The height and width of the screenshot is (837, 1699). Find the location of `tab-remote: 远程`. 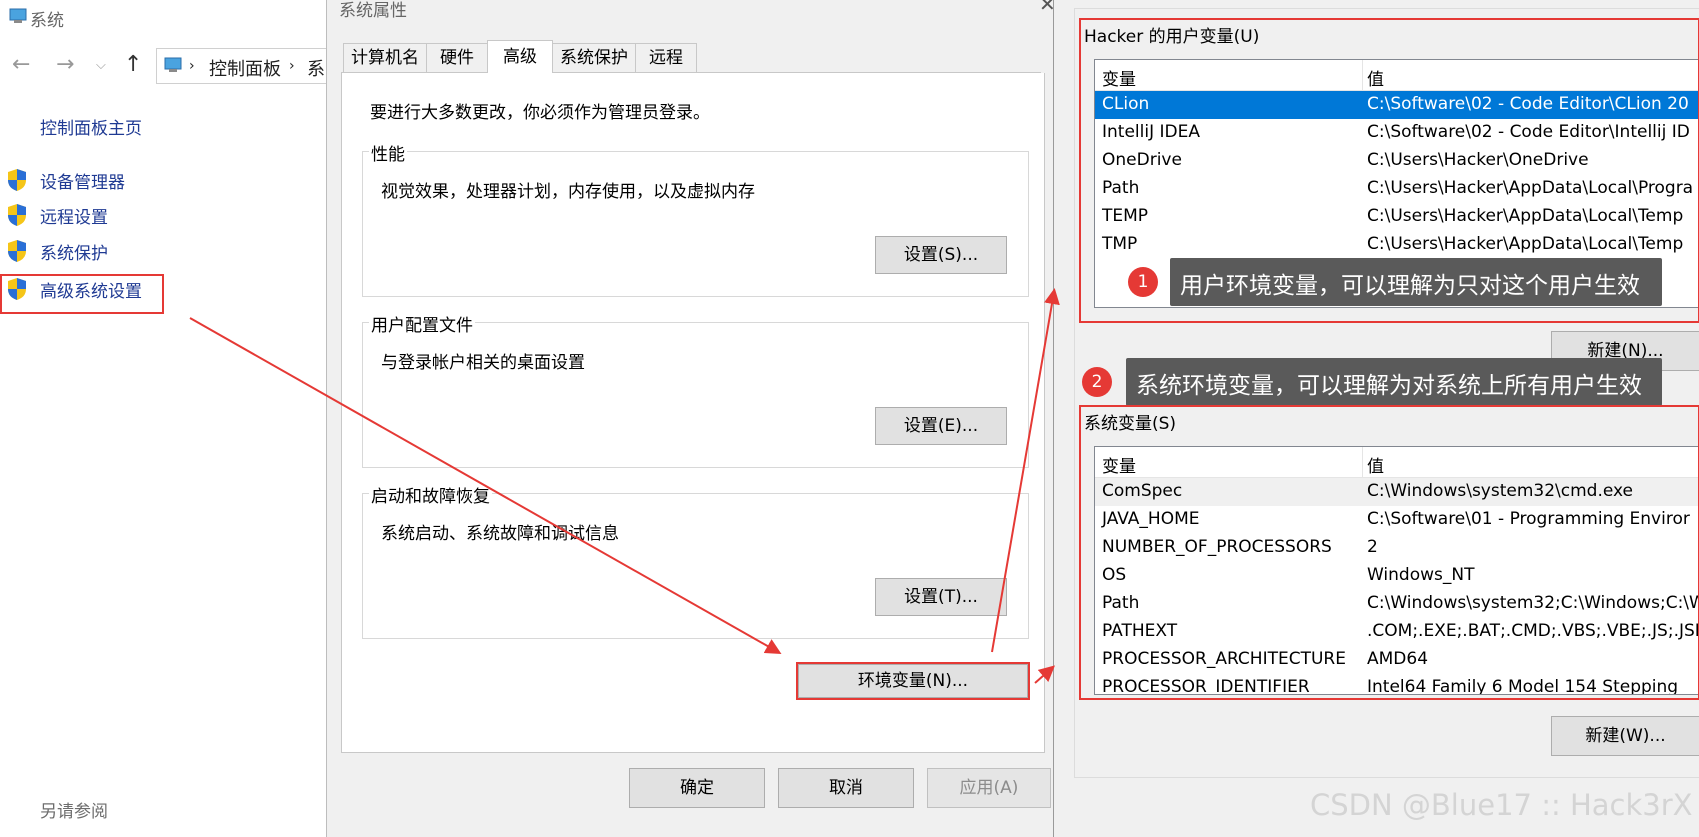

tab-remote: 远程 is located at coordinates (666, 57).